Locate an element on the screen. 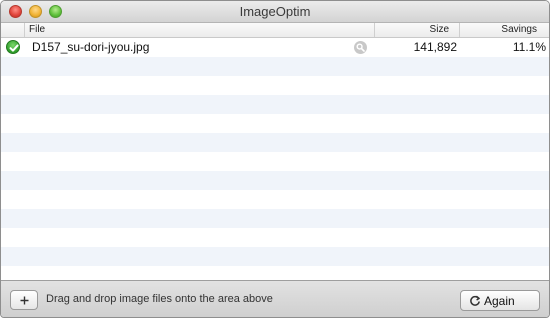  again-label: Again is located at coordinates (499, 301).